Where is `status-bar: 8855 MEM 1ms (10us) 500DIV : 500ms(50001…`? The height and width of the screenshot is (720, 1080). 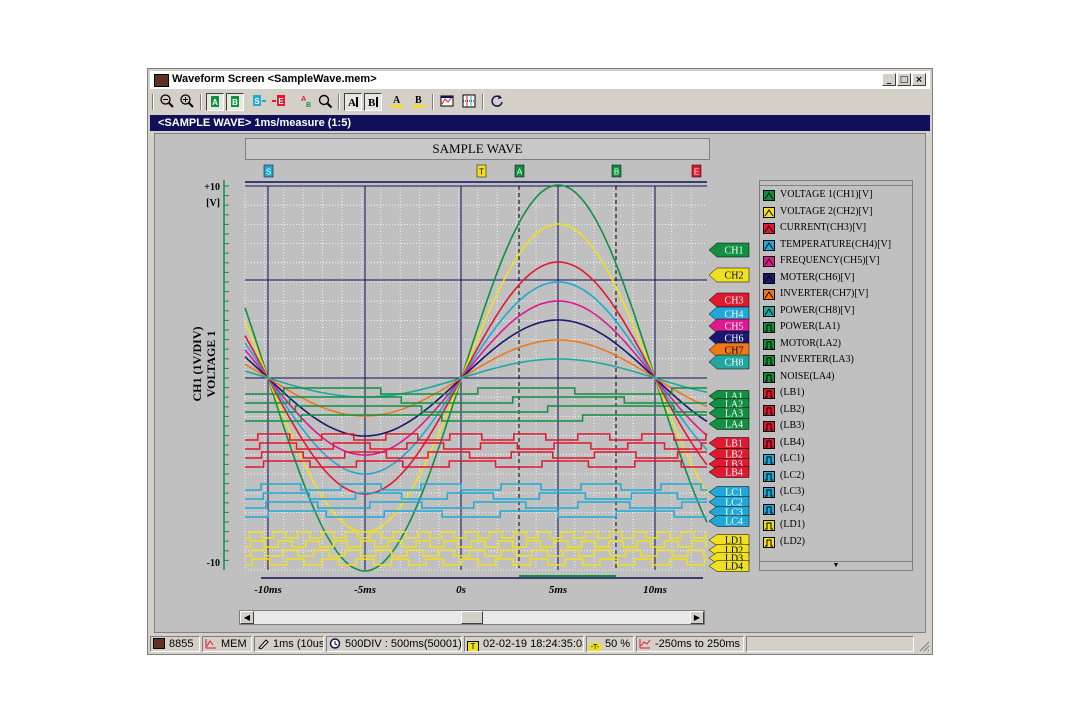
status-bar: 8855 MEM 1ms (10us) 500DIV : 500ms(50001… is located at coordinates (540, 644).